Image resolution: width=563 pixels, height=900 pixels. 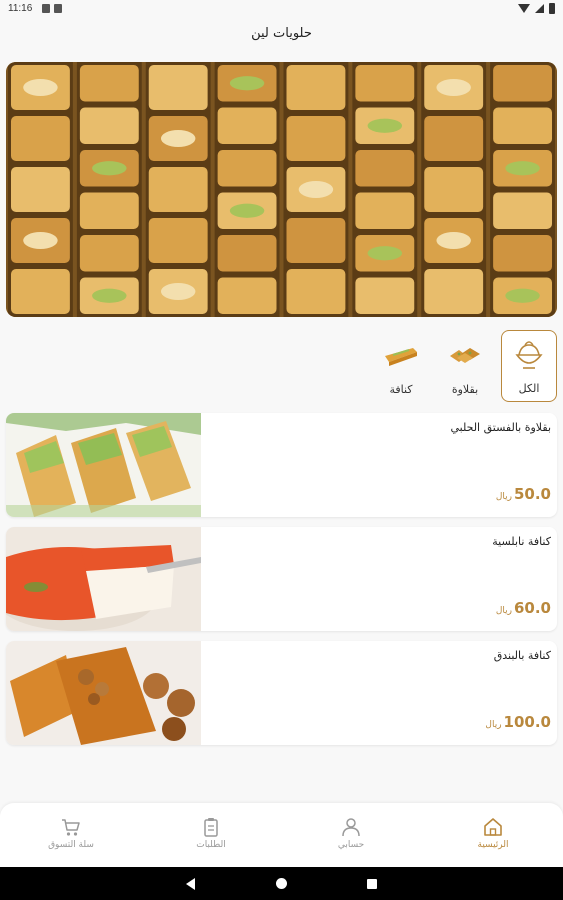 What do you see at coordinates (20, 8) in the screenshot?
I see `status-time: 11:16` at bounding box center [20, 8].